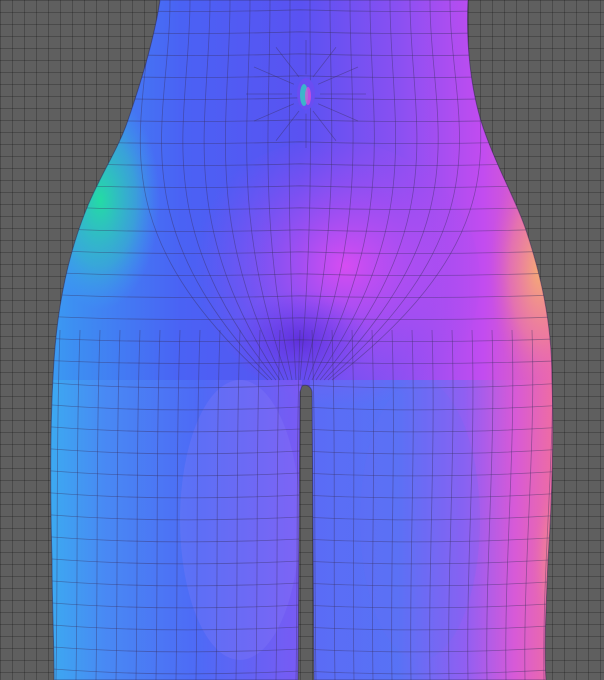 The height and width of the screenshot is (680, 604). Describe the element at coordinates (521, 270) in the screenshot. I see `right-hip-shading` at that location.